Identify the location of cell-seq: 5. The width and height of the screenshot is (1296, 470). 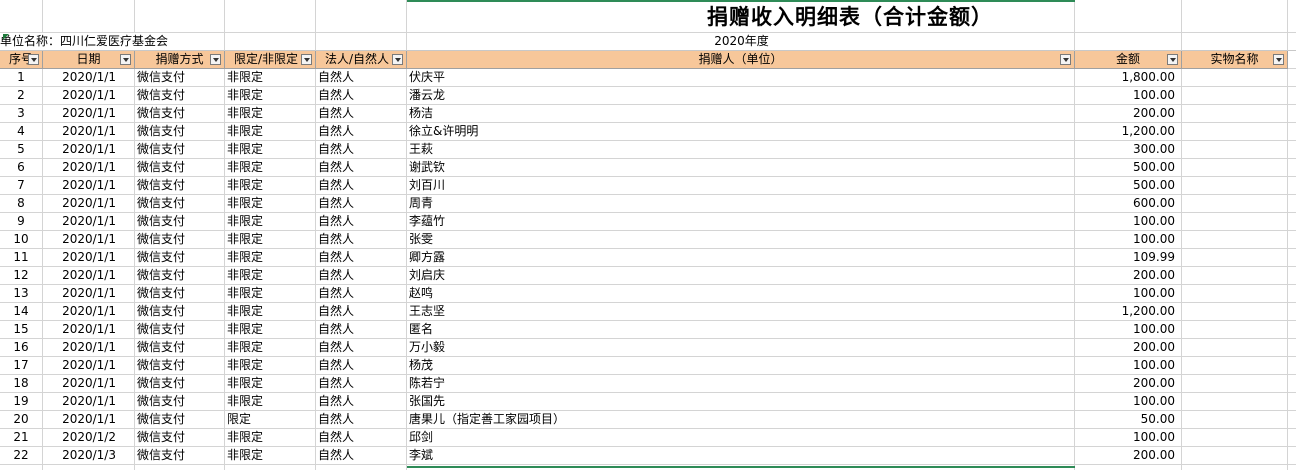
(21, 150).